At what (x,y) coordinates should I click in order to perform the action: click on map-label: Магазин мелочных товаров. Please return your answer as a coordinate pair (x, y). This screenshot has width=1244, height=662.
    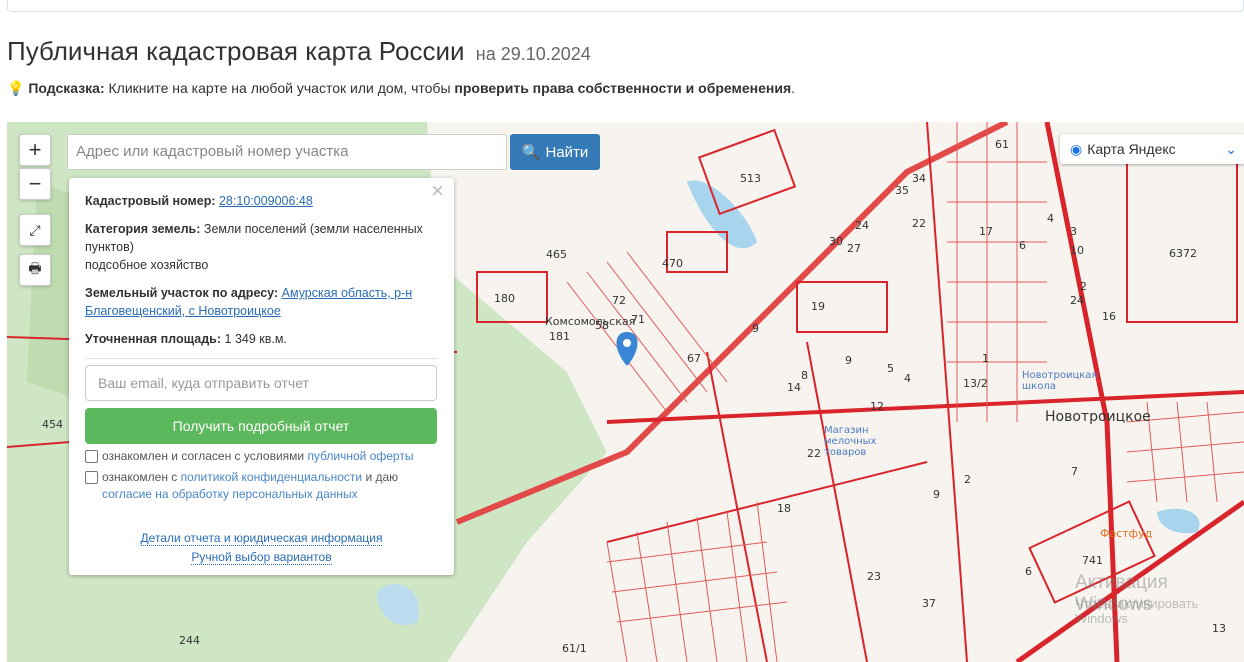
    Looking at the image, I should click on (850, 441).